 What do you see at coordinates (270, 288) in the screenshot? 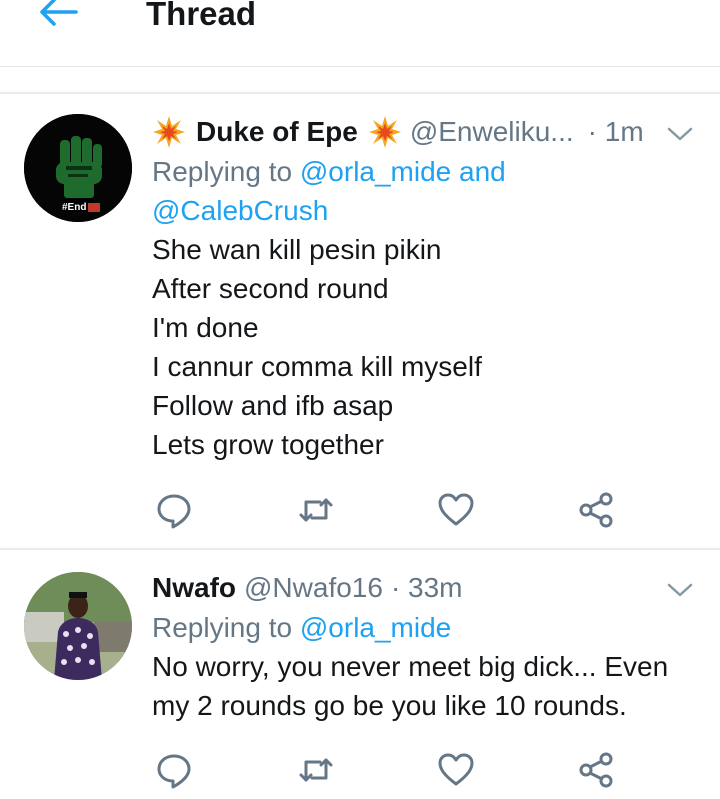
I see `tweet-text-line: After second round` at bounding box center [270, 288].